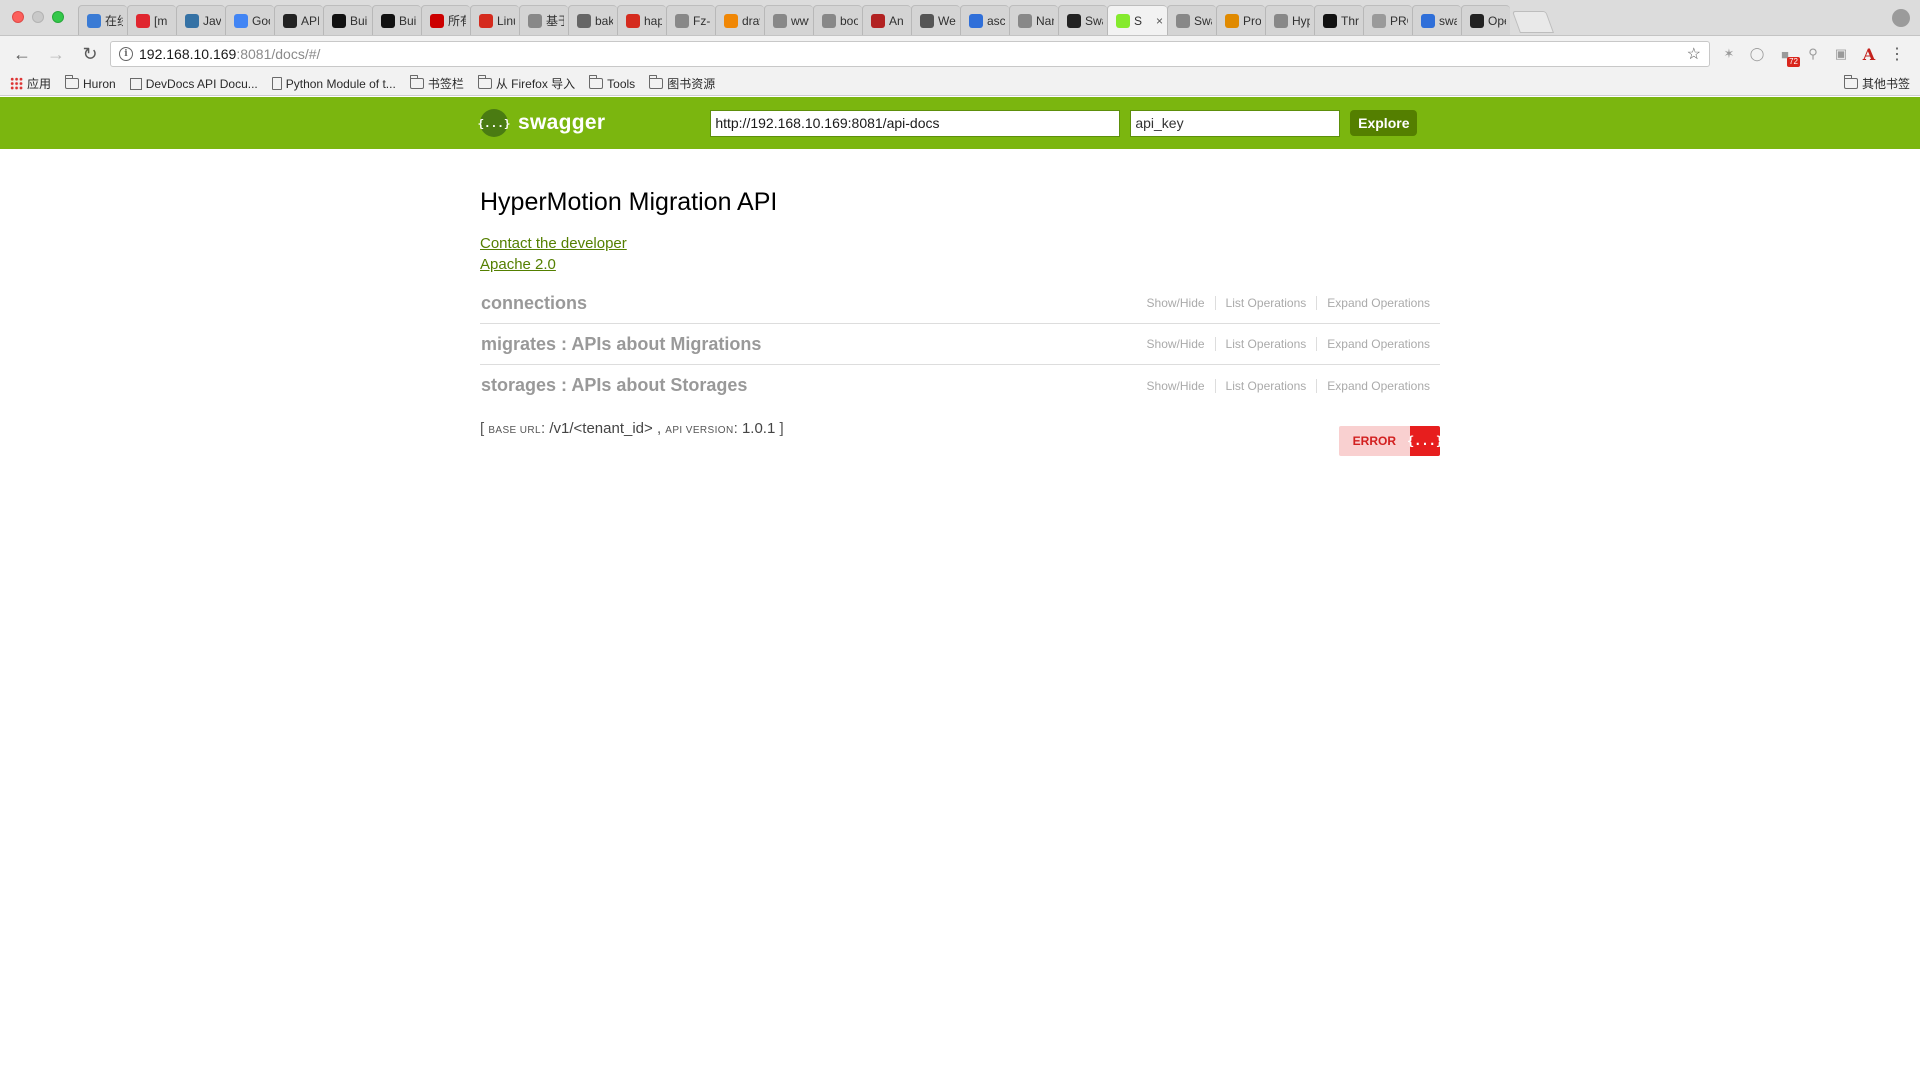 This screenshot has width=1920, height=1080. Describe the element at coordinates (553, 243) in the screenshot. I see `contact-developer-link: Contact the developer` at that location.